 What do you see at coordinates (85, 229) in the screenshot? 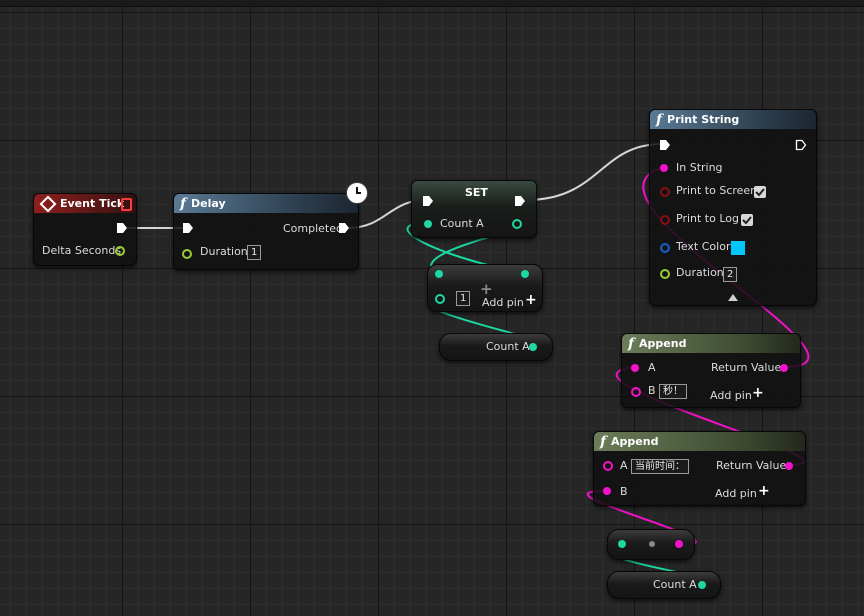
I see `event-tick-node: Event Tick Delta Seconds` at bounding box center [85, 229].